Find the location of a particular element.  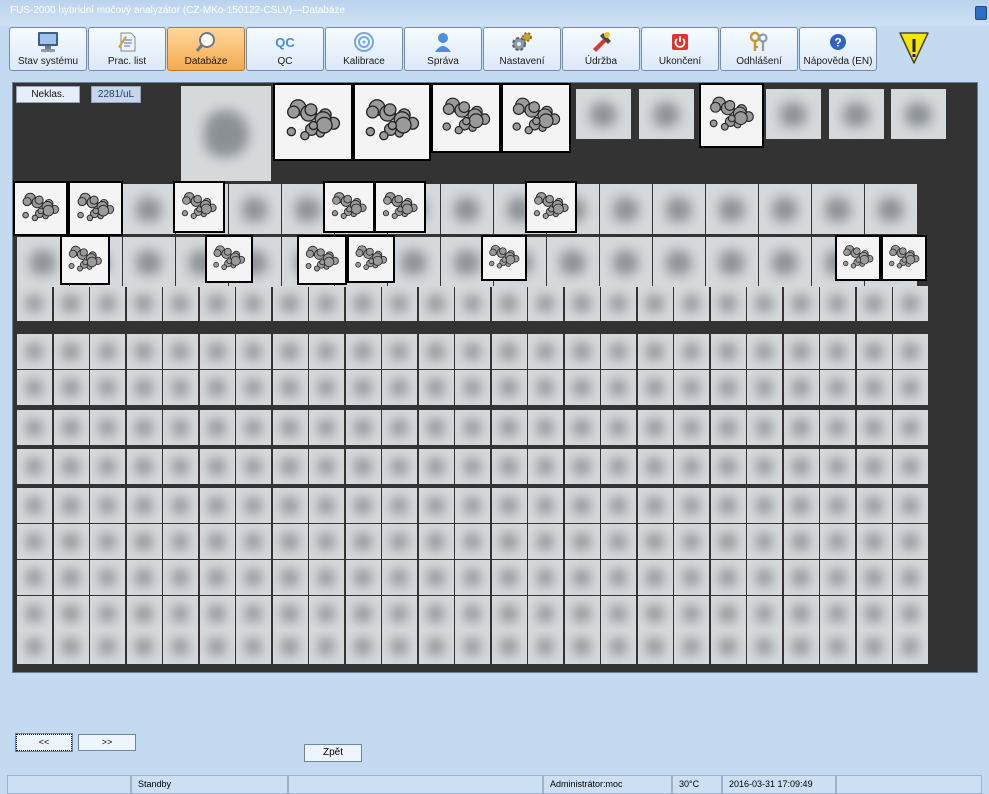

toolbar-button-logout: Odhlášení is located at coordinates (759, 49).